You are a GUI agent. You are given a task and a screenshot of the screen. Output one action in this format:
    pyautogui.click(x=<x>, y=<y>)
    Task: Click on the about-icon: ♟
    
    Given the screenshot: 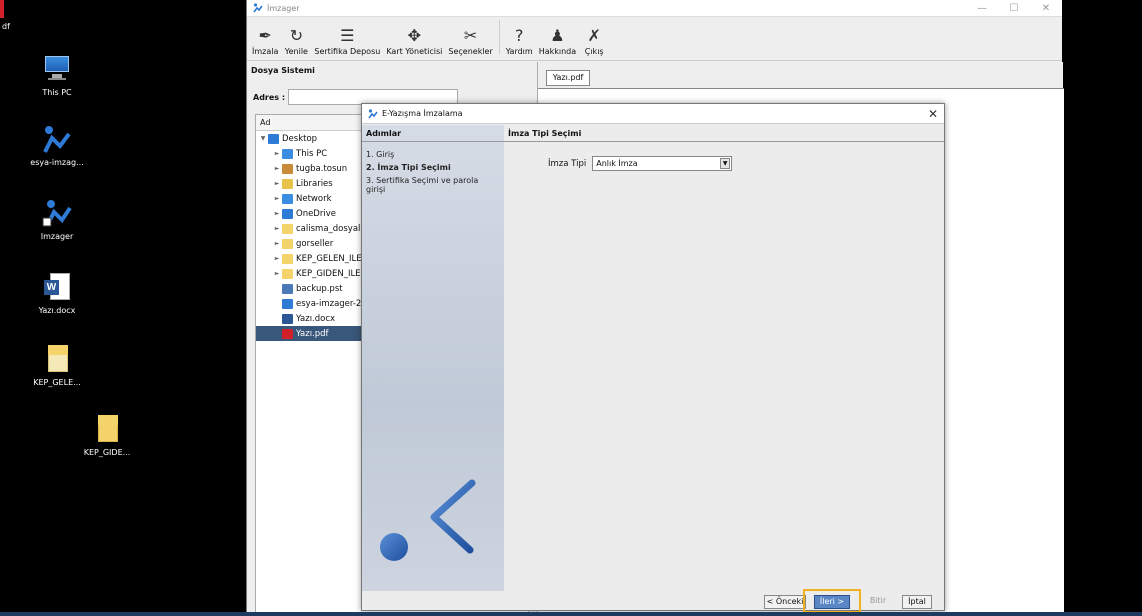 What is the action you would take?
    pyautogui.click(x=557, y=35)
    